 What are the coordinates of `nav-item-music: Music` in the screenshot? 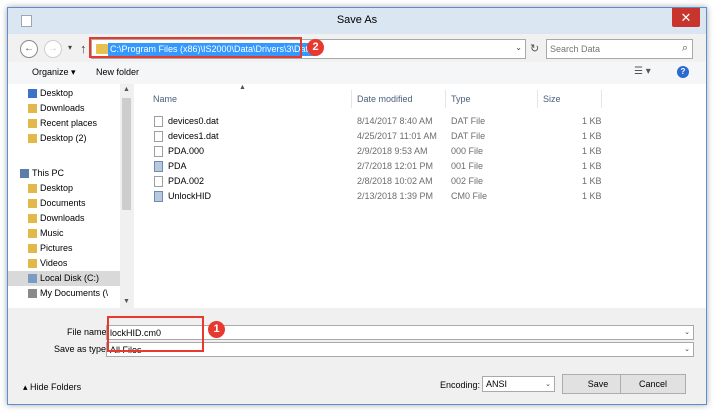 It's located at (64, 233).